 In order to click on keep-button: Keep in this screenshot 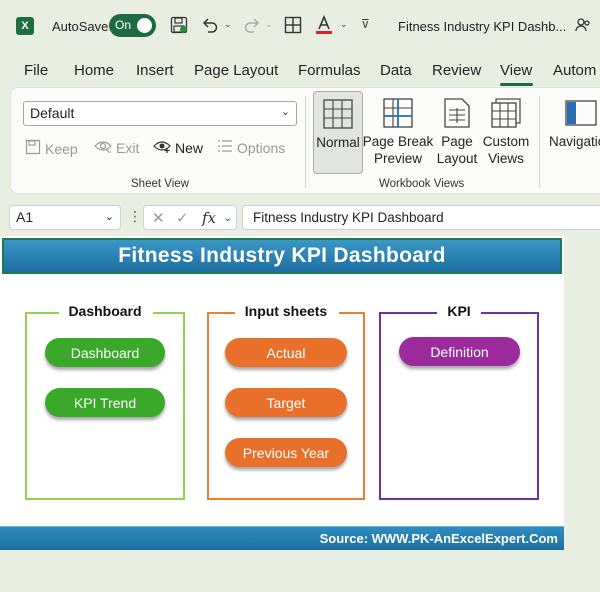, I will do `click(51, 149)`.